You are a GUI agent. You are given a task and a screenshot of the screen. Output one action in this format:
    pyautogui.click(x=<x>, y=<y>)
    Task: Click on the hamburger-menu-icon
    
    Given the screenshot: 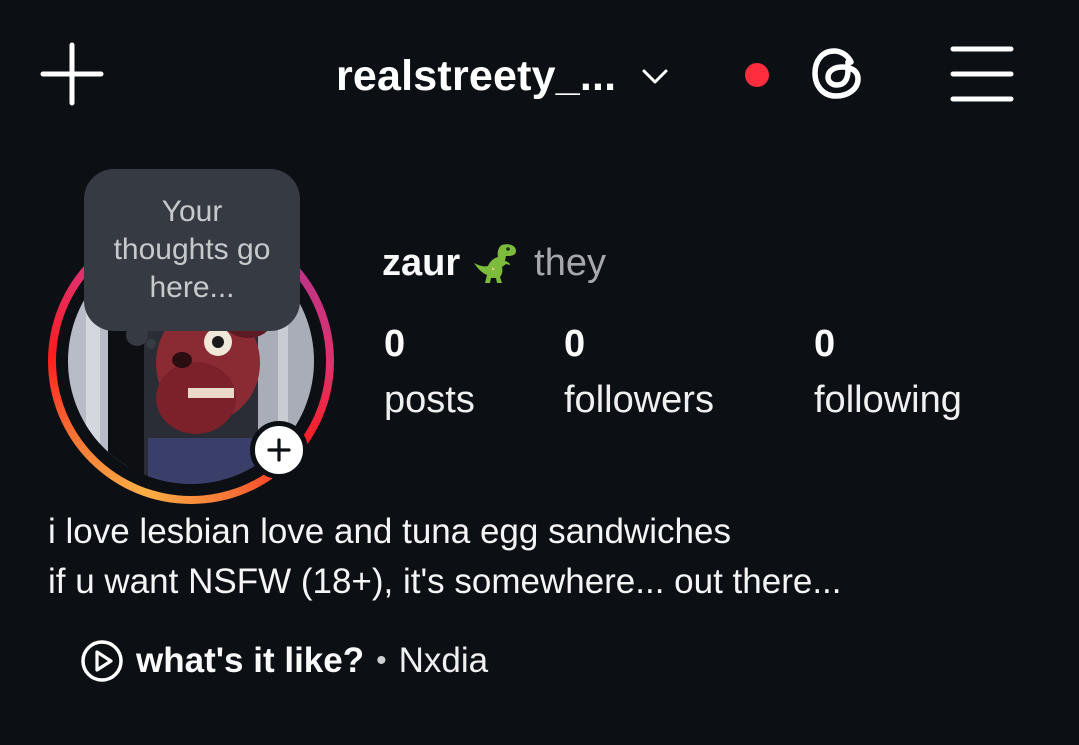 What is the action you would take?
    pyautogui.click(x=982, y=74)
    